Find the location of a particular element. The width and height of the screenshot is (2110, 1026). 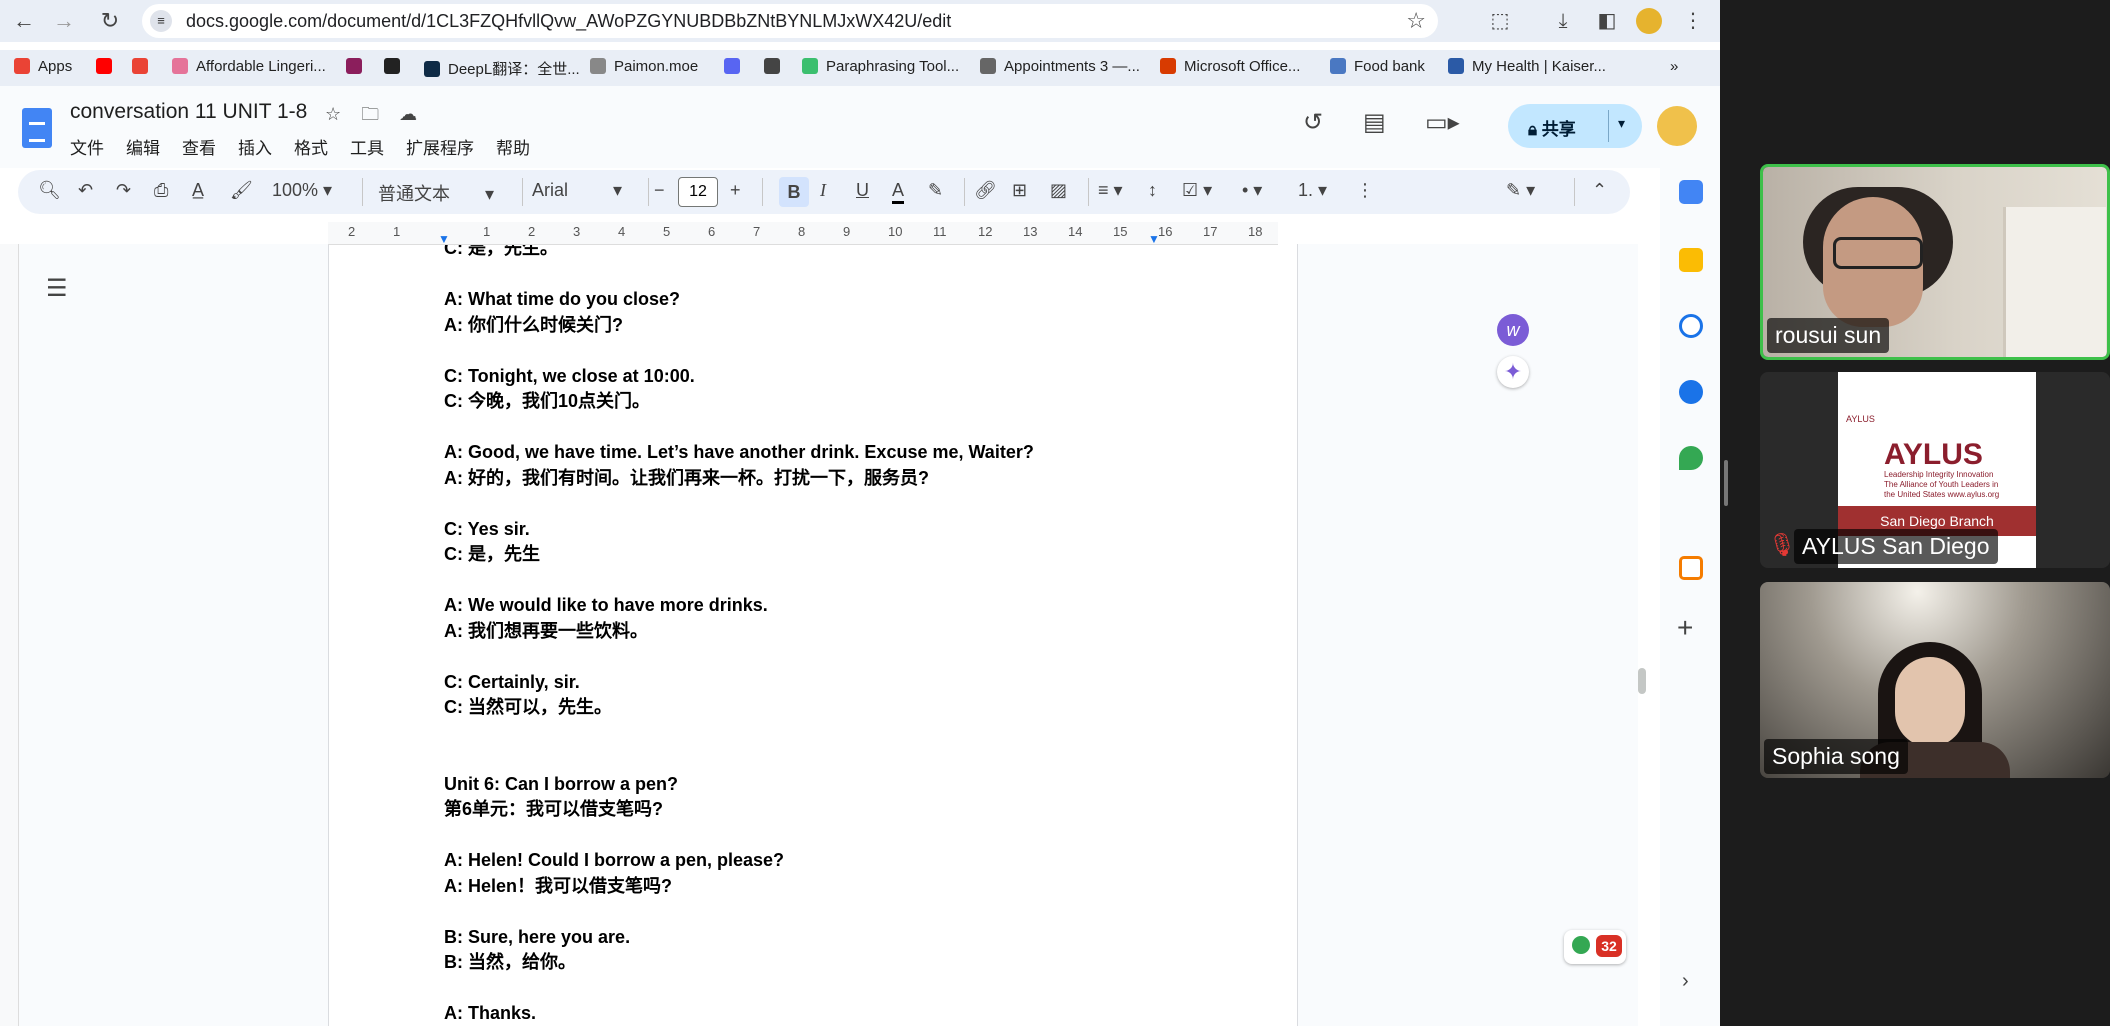

participant-tile-1: rousui sun is located at coordinates (1935, 262).